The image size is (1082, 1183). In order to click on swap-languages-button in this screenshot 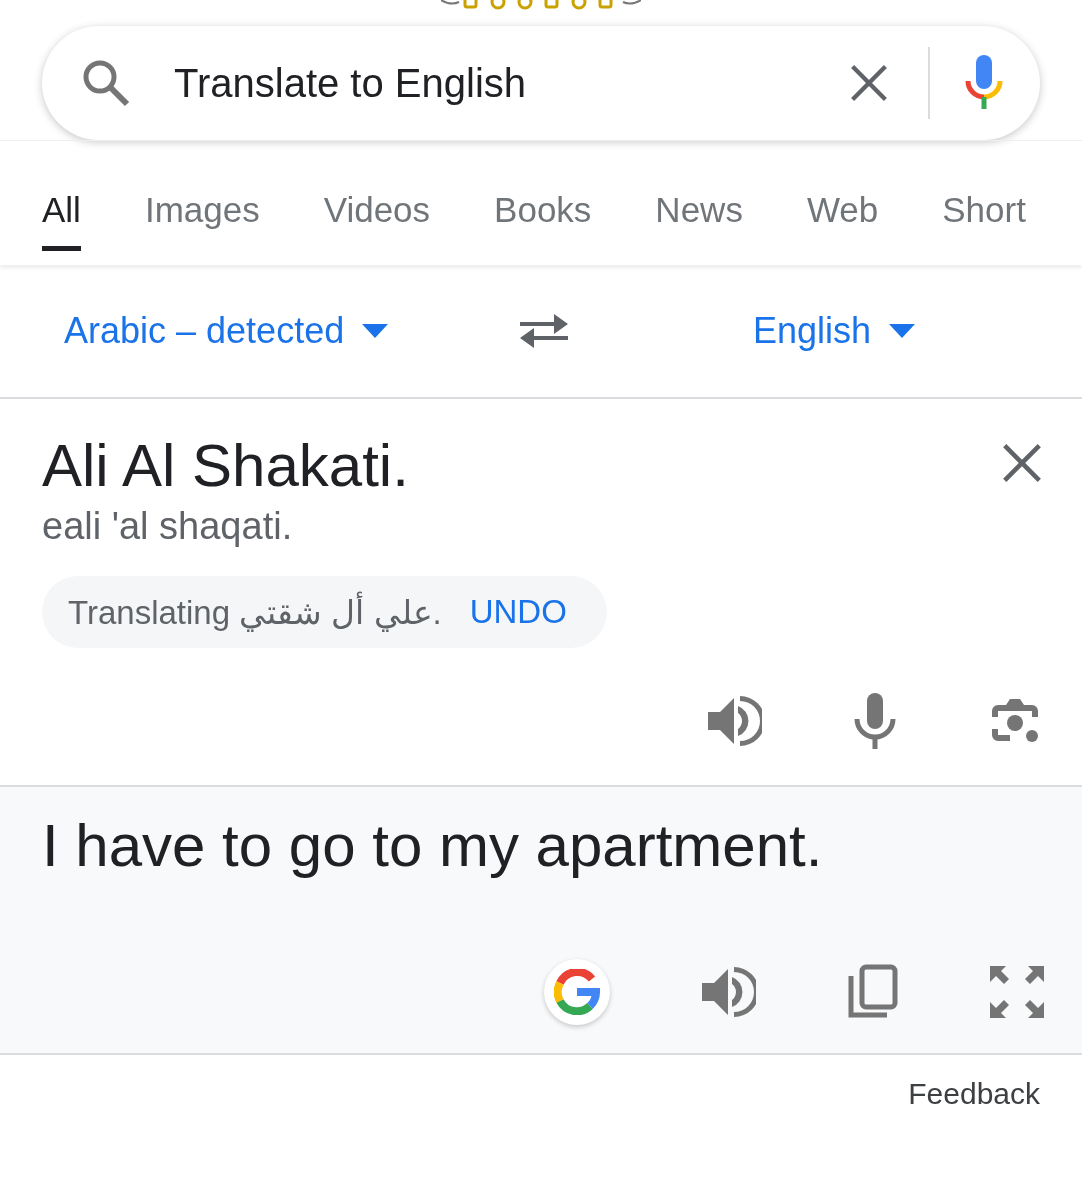, I will do `click(544, 331)`.